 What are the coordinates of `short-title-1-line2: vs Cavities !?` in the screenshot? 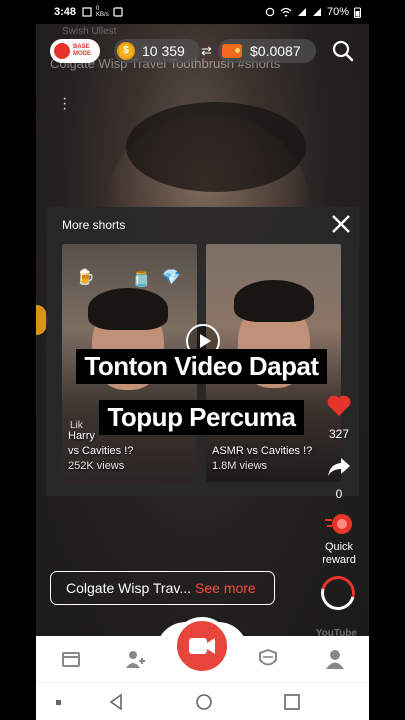 It's located at (101, 451).